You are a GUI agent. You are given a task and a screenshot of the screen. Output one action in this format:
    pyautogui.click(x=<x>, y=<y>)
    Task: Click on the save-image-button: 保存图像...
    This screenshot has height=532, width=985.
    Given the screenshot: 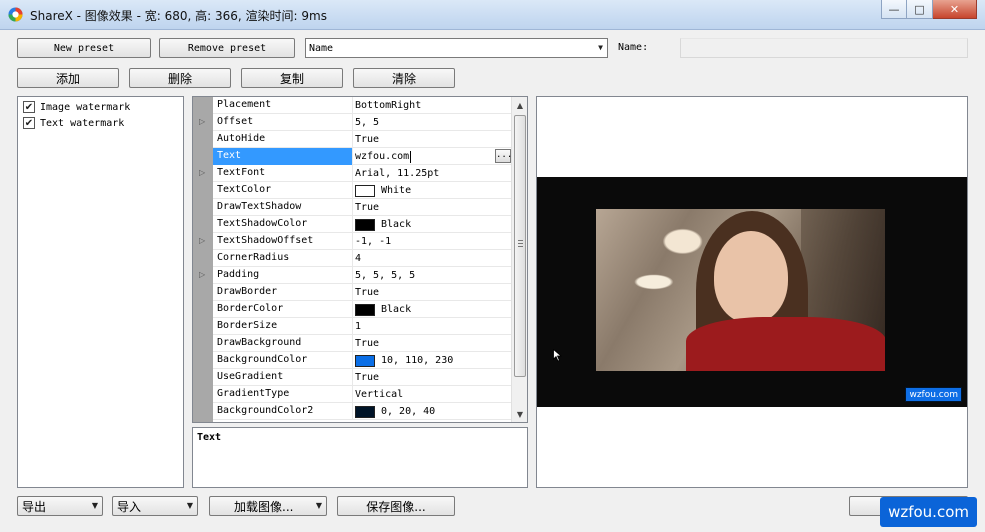 What is the action you would take?
    pyautogui.click(x=396, y=506)
    